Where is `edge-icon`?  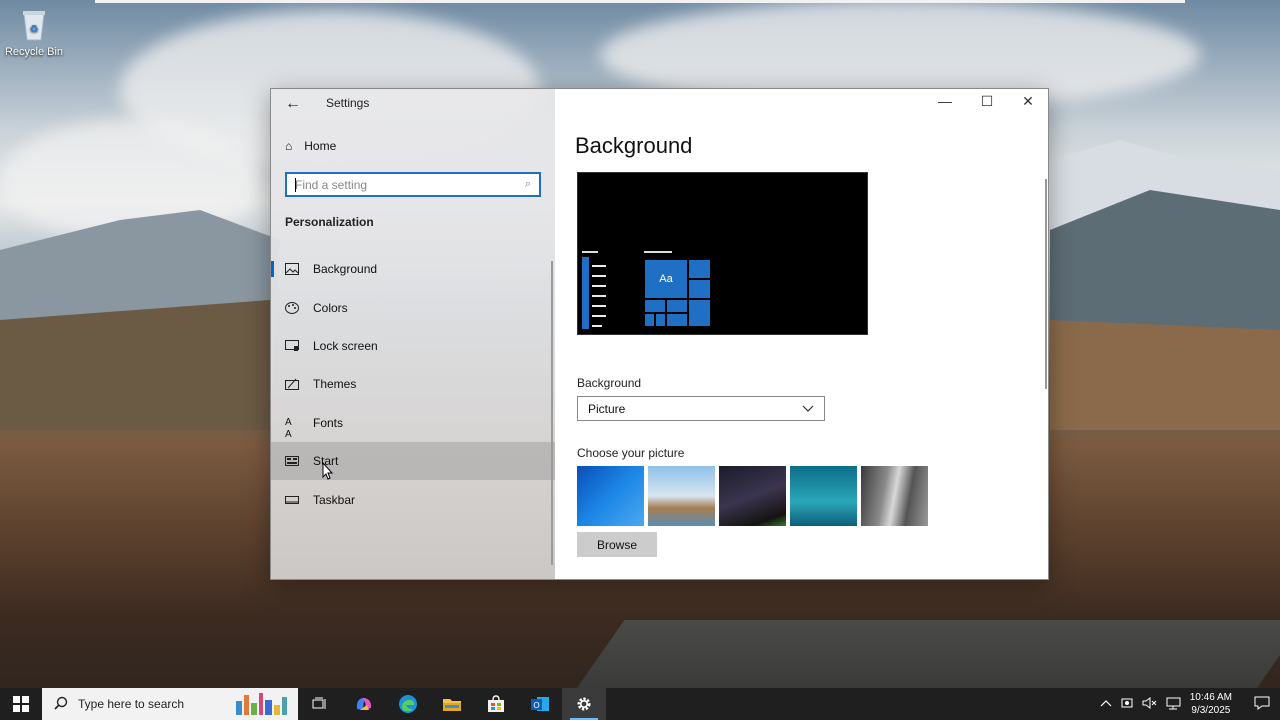 edge-icon is located at coordinates (408, 704).